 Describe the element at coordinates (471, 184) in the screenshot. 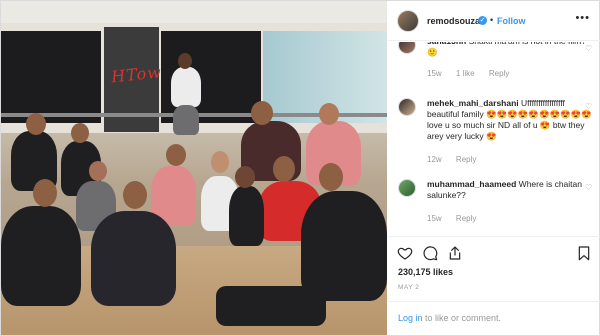

I see `comment-username: muhammad_haameed` at that location.